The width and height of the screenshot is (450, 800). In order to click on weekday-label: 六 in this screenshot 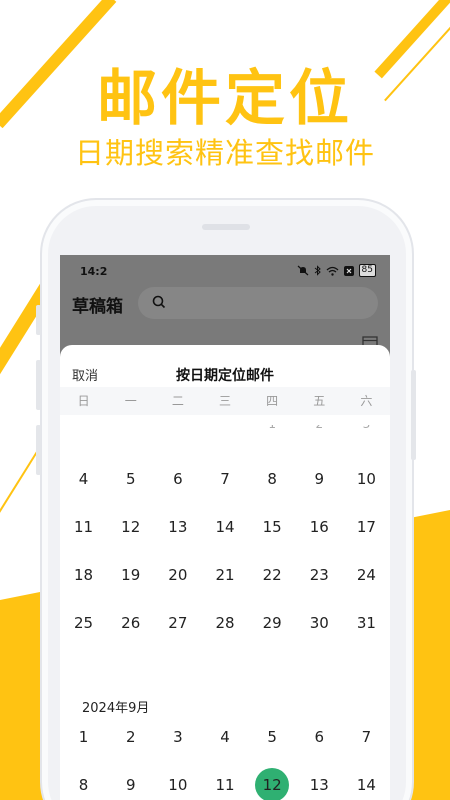, I will do `click(366, 401)`.